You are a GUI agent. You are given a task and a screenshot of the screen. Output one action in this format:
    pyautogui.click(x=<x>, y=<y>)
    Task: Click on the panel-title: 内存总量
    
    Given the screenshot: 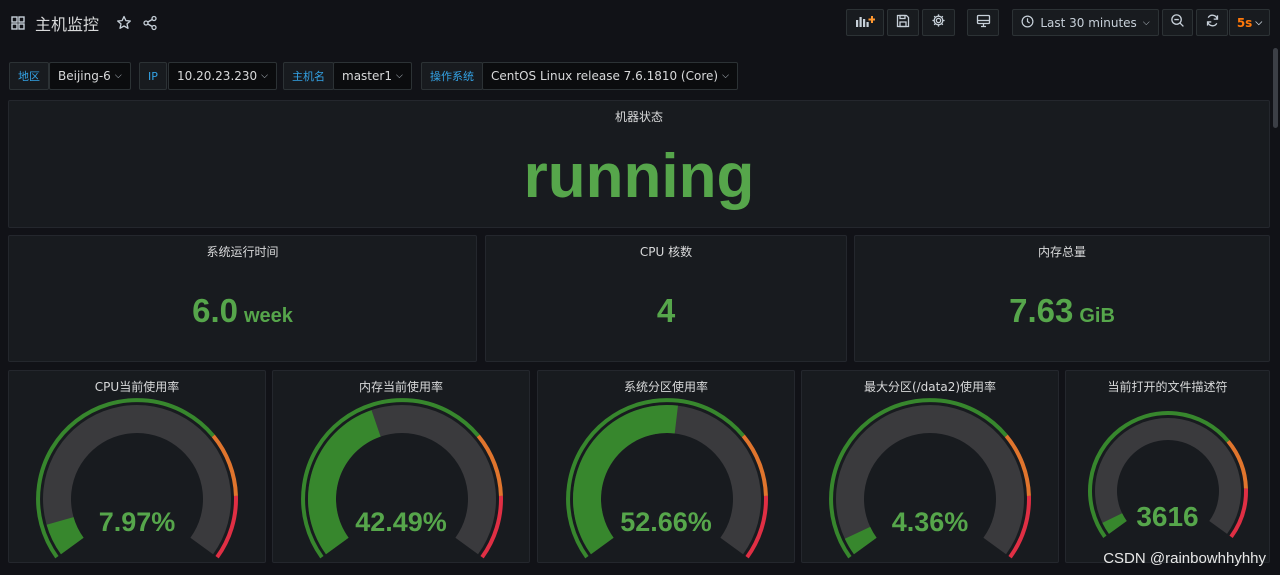 What is the action you would take?
    pyautogui.click(x=1062, y=251)
    